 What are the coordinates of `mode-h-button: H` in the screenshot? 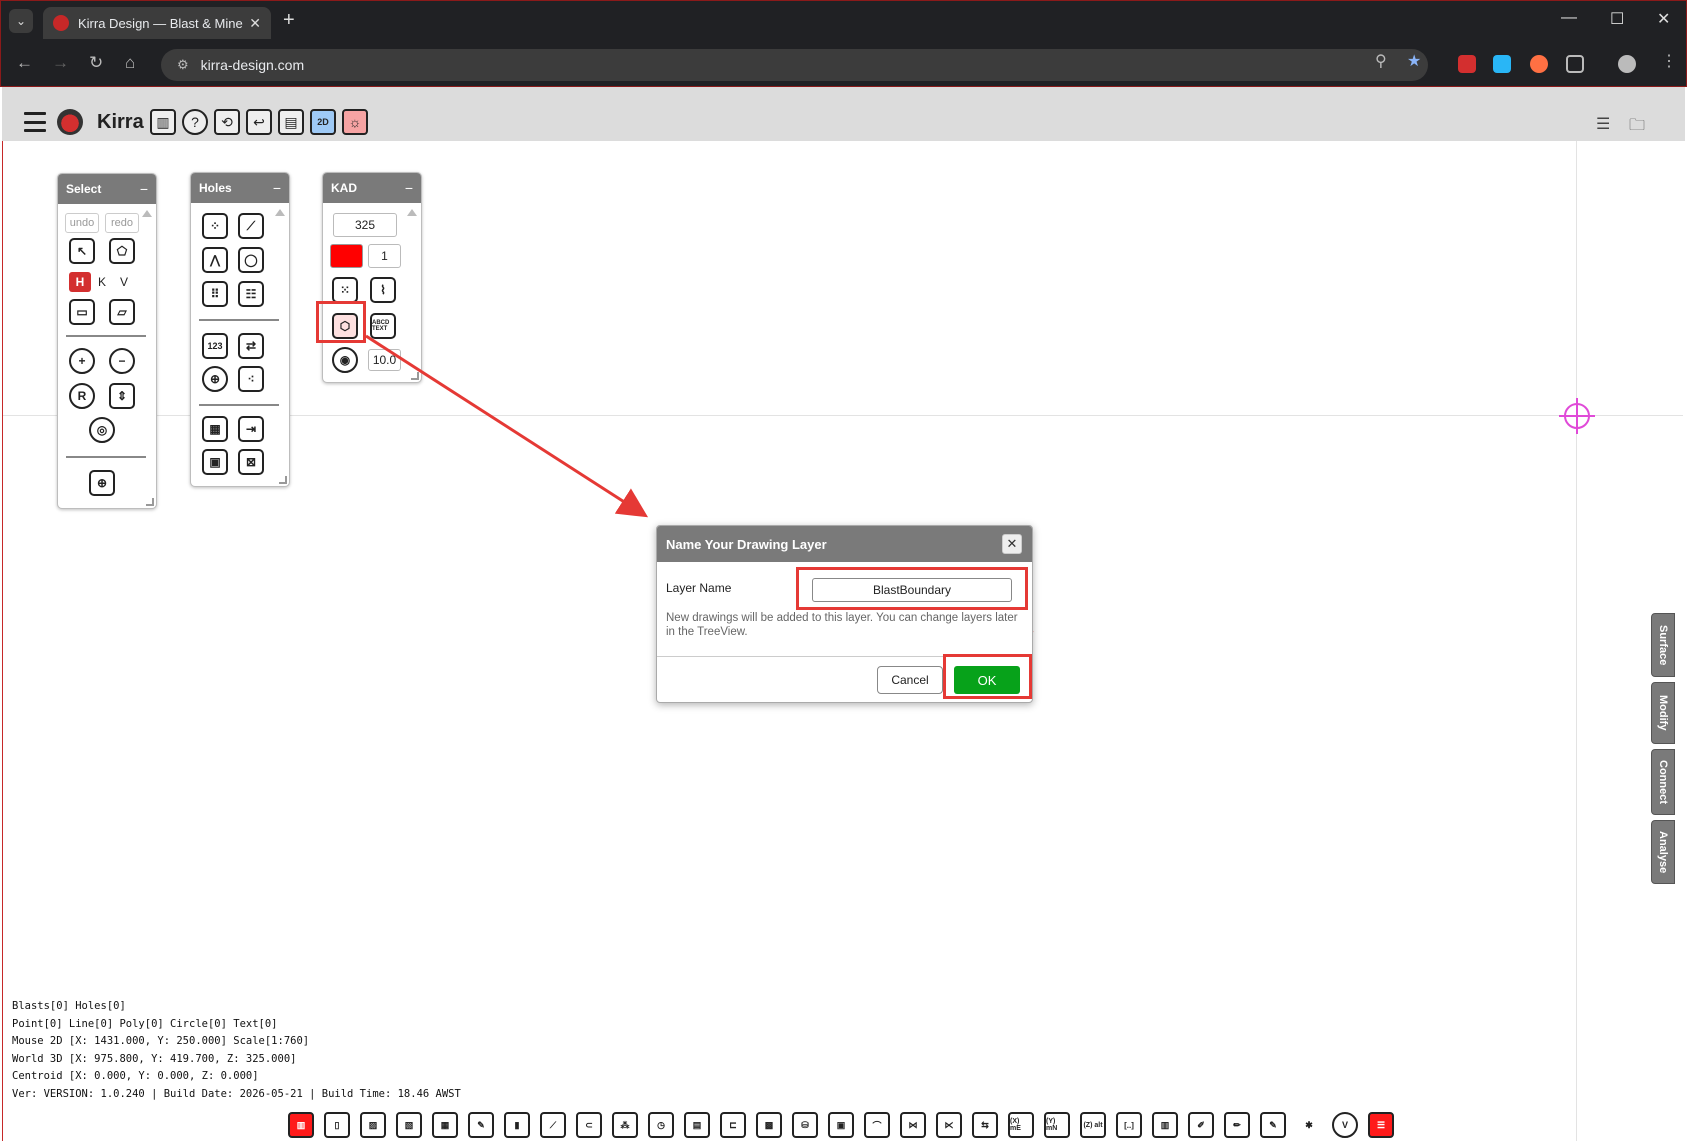 It's located at (80, 282).